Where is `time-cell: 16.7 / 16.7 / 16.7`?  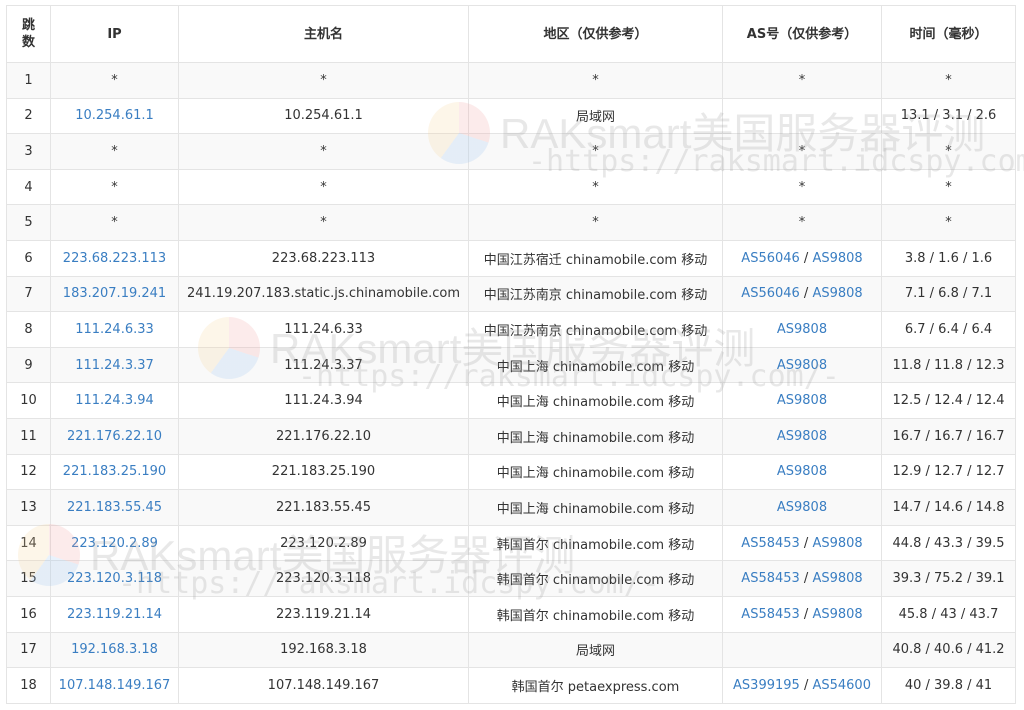
time-cell: 16.7 / 16.7 / 16.7 is located at coordinates (948, 436).